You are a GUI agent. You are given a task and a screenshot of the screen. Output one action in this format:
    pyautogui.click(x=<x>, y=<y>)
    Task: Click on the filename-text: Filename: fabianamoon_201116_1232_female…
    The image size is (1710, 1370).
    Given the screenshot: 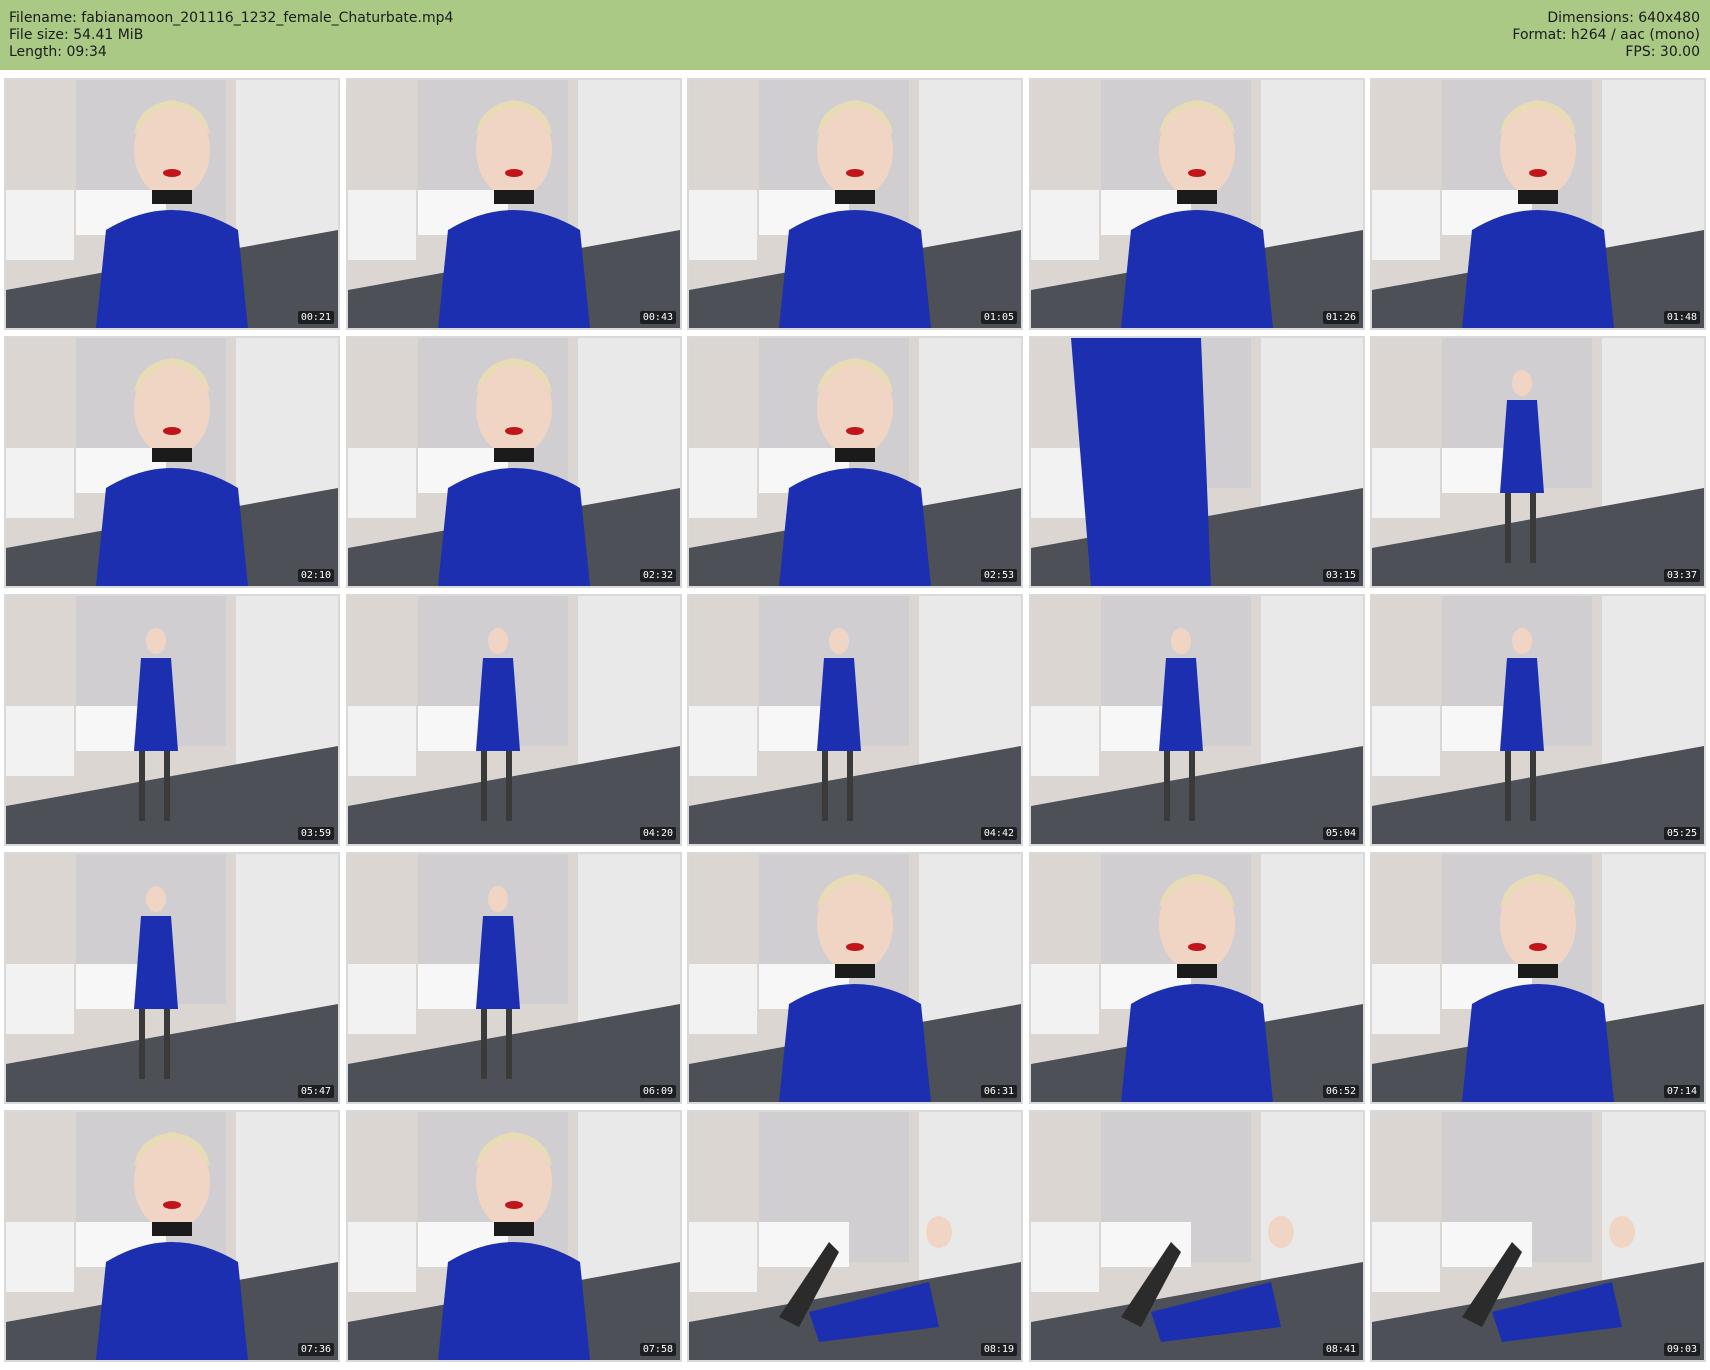 What is the action you would take?
    pyautogui.click(x=231, y=18)
    